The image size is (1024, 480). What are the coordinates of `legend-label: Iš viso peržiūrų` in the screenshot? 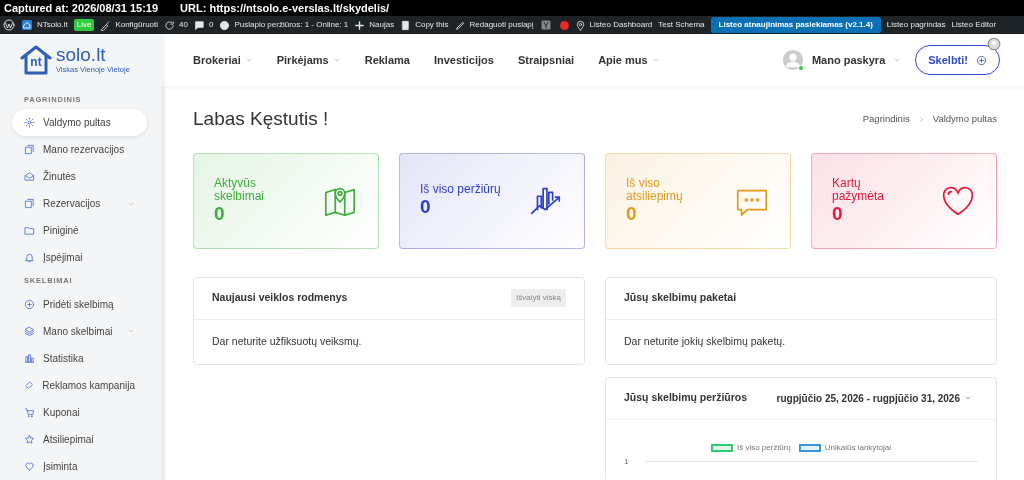 It's located at (763, 447).